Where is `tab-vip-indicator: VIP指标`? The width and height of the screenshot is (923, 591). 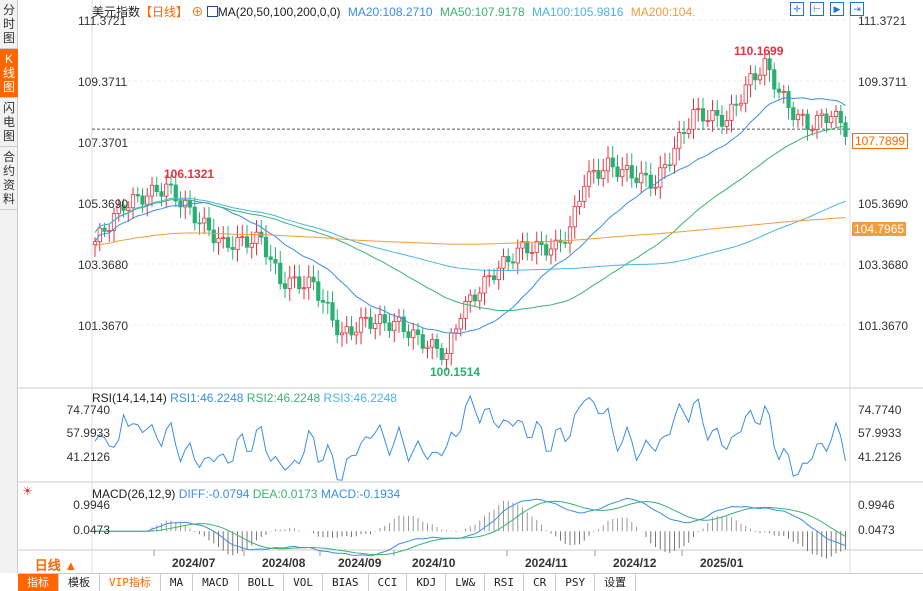
tab-vip-indicator: VIP指标 is located at coordinates (130, 582).